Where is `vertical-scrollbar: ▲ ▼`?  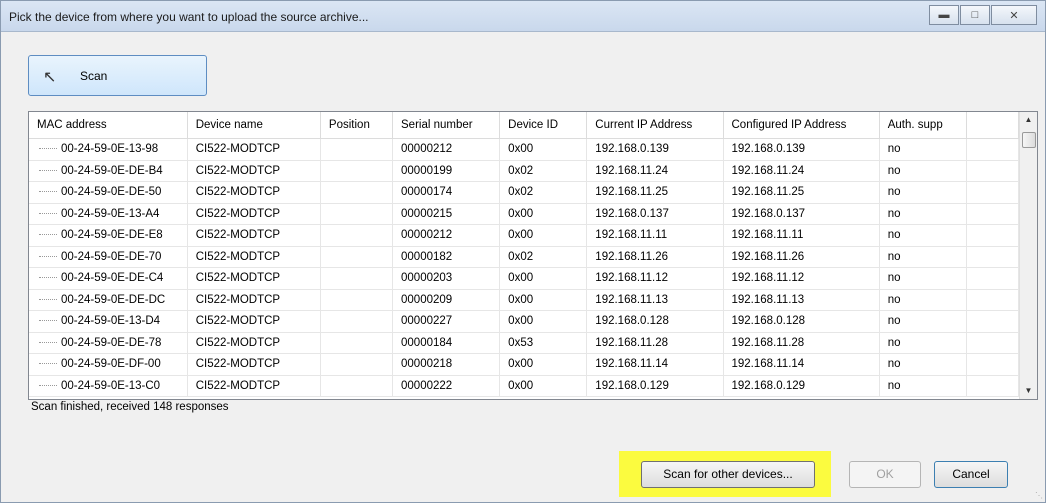 vertical-scrollbar: ▲ ▼ is located at coordinates (1028, 255).